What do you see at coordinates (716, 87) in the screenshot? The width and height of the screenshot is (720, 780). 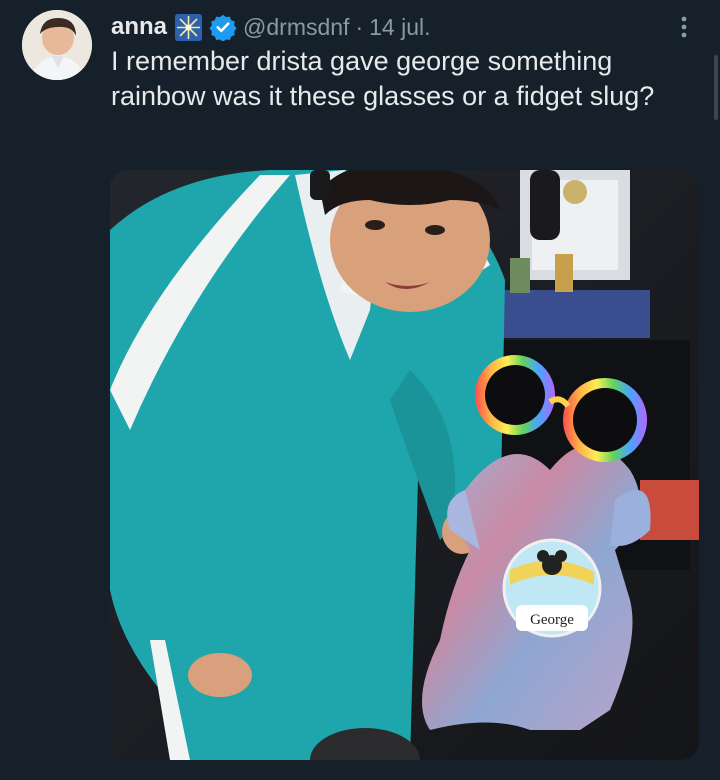 I see `scrollbar` at bounding box center [716, 87].